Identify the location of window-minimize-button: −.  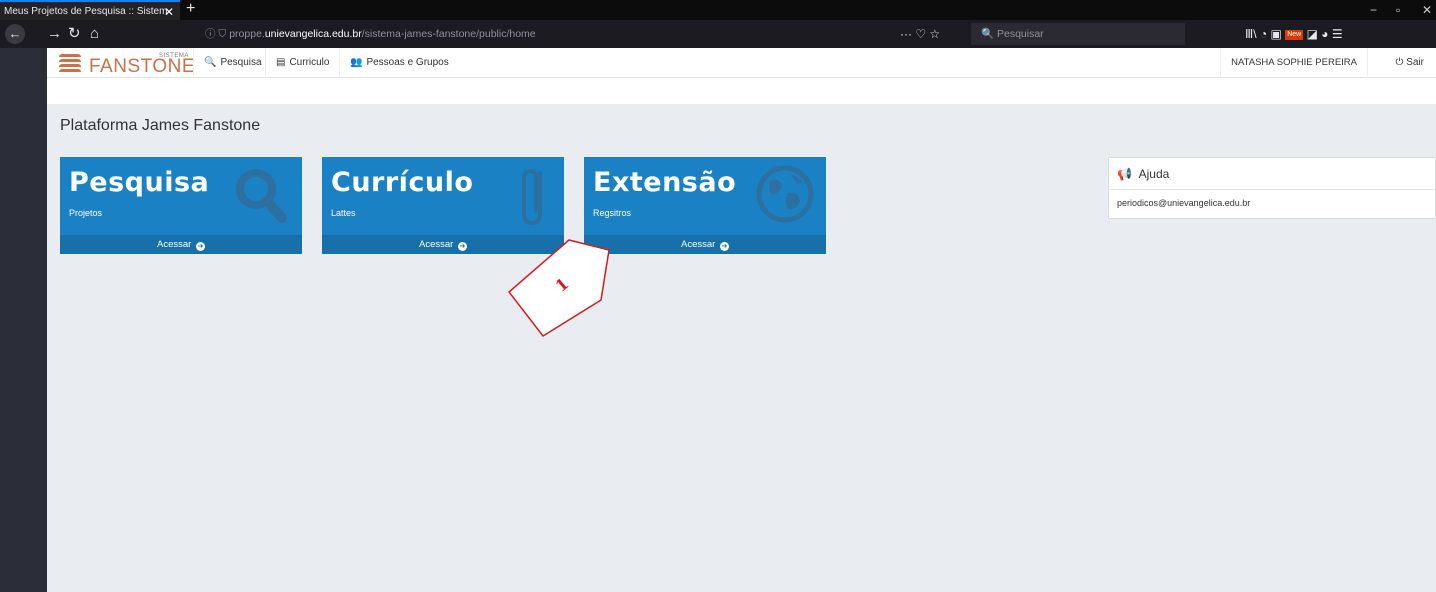
(1373, 10).